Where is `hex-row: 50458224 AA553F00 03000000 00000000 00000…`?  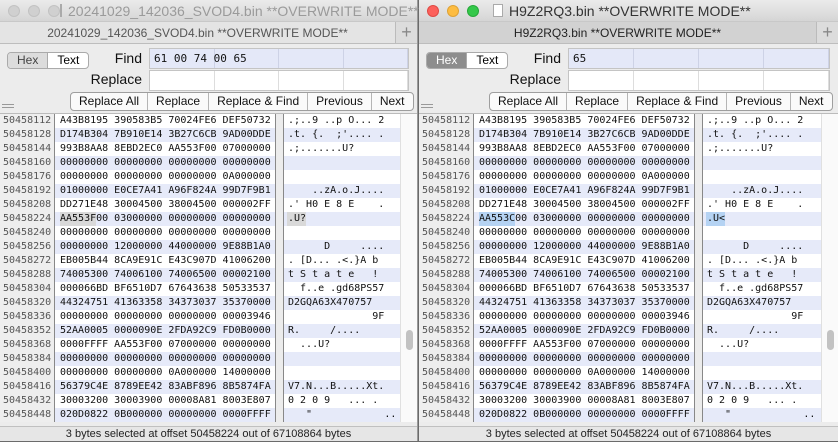 hex-row: 50458224 AA553F00 03000000 00000000 00000… is located at coordinates (208, 219).